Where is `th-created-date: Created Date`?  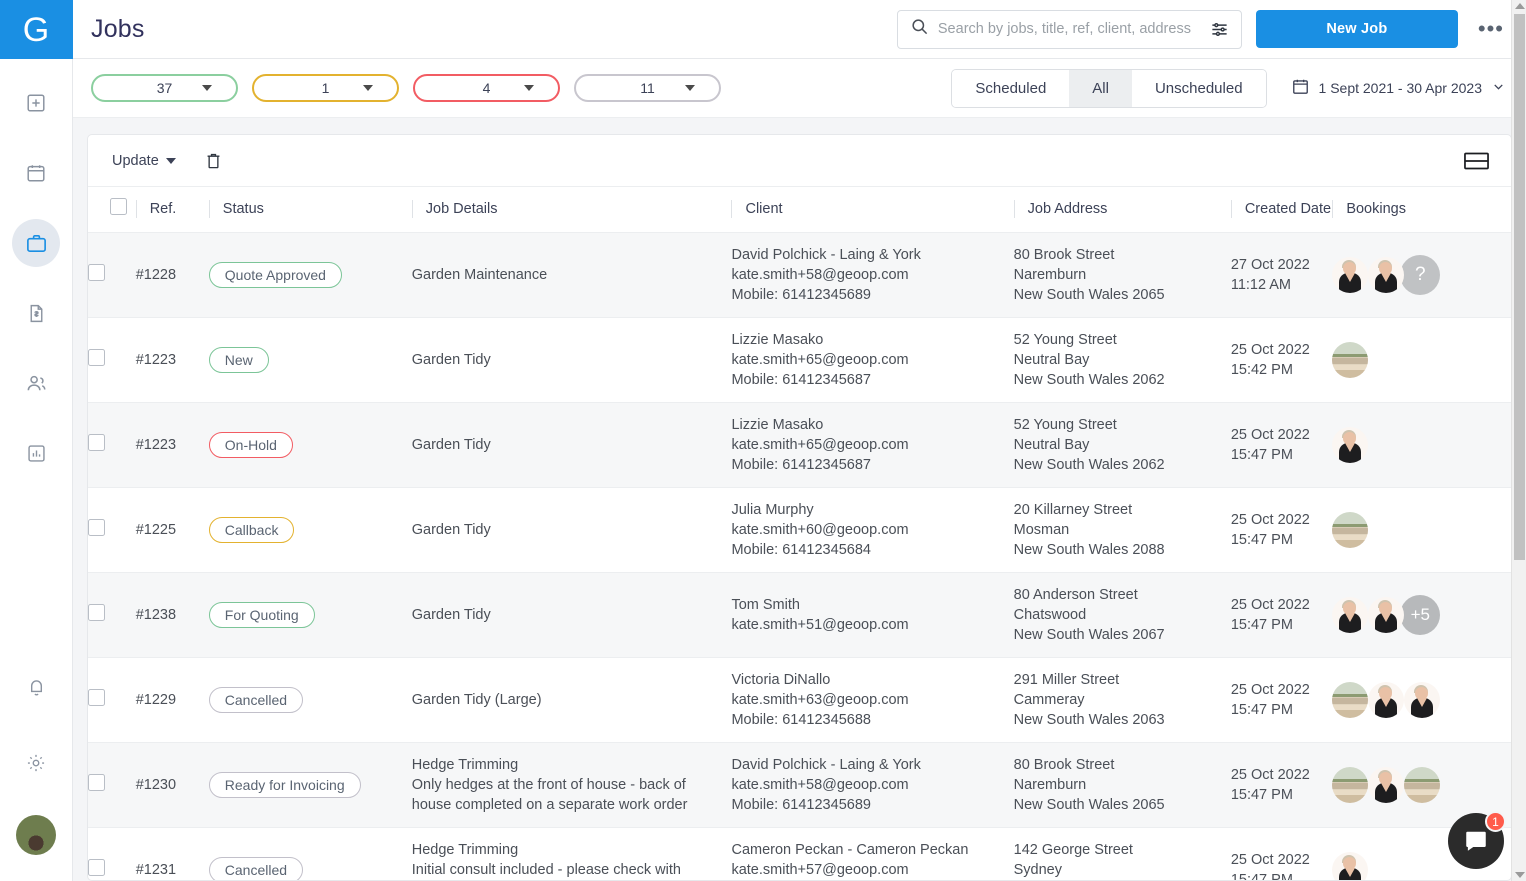 th-created-date: Created Date is located at coordinates (1281, 210).